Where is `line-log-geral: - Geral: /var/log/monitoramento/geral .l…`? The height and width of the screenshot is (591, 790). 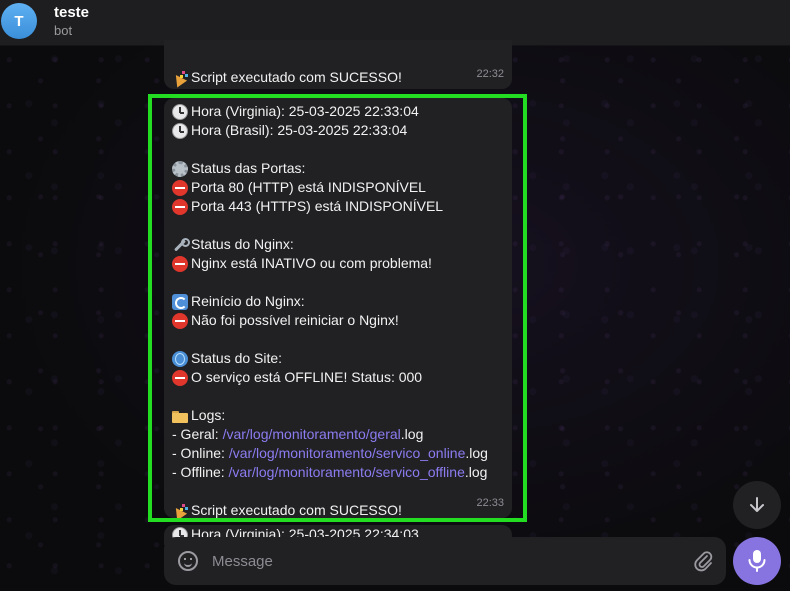
line-log-geral: - Geral: /var/log/monitoramento/geral .l… is located at coordinates (338, 434).